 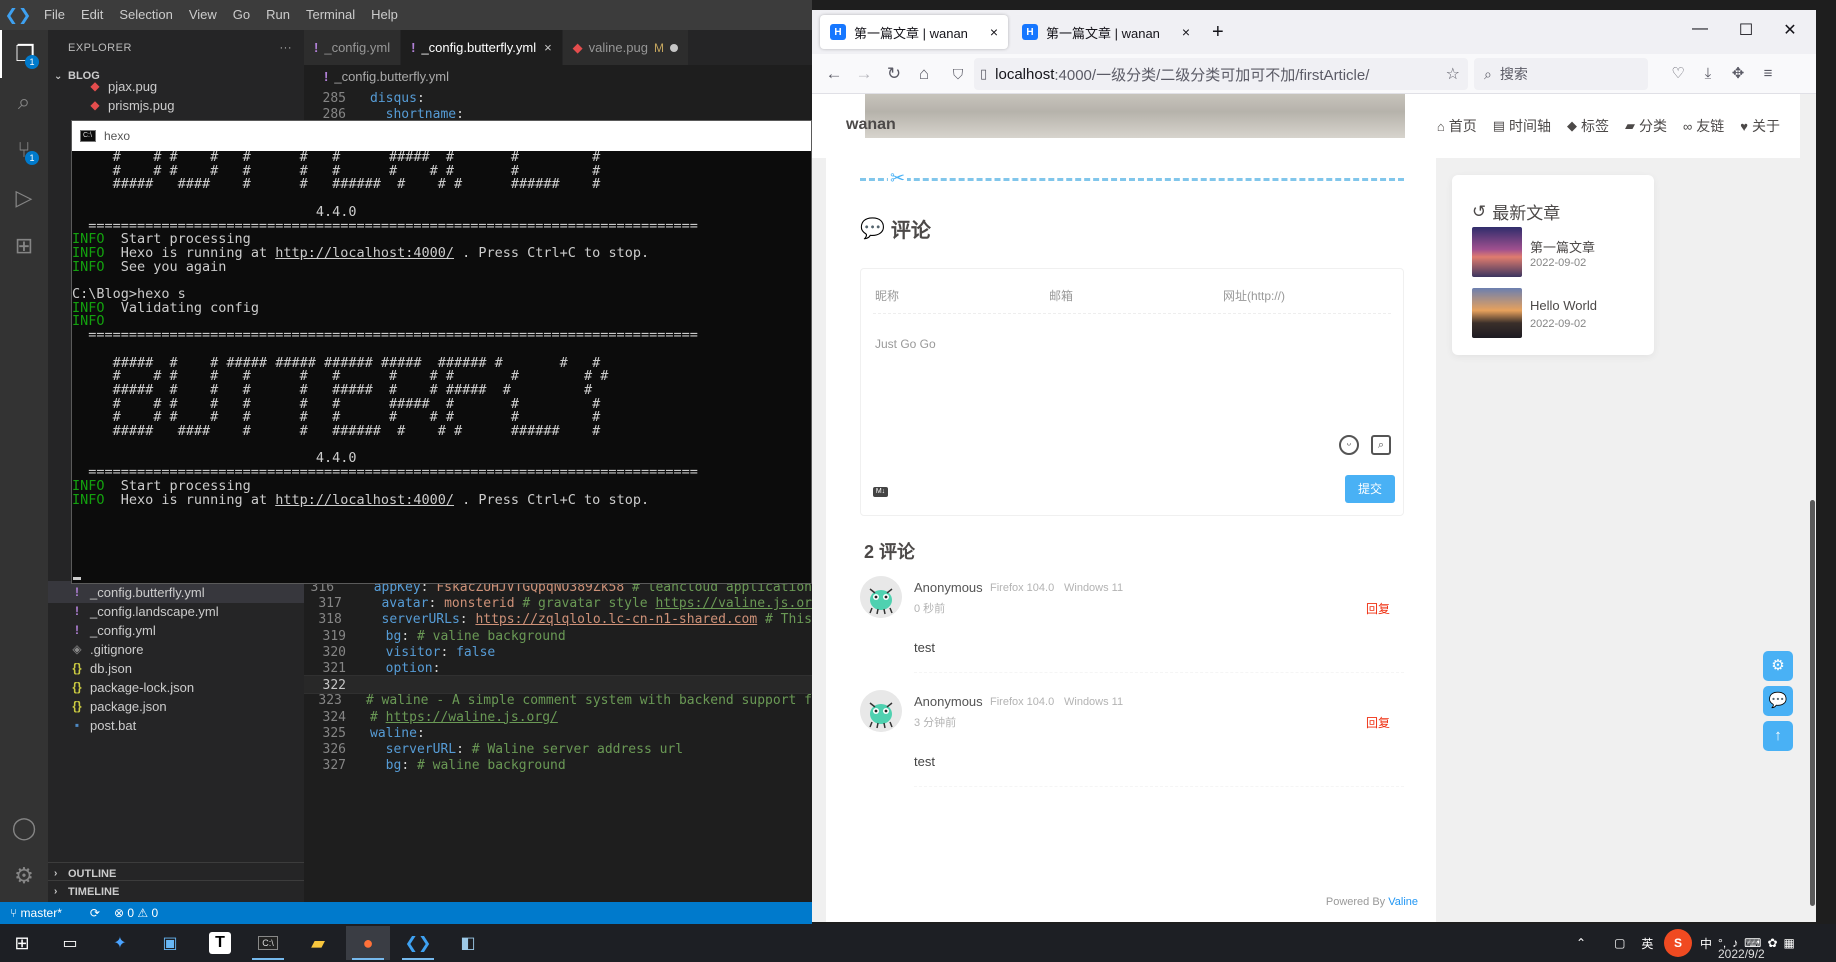 I want to click on browser-tab-2: H 第一篇文章 | wanan ×, so click(x=1106, y=32).